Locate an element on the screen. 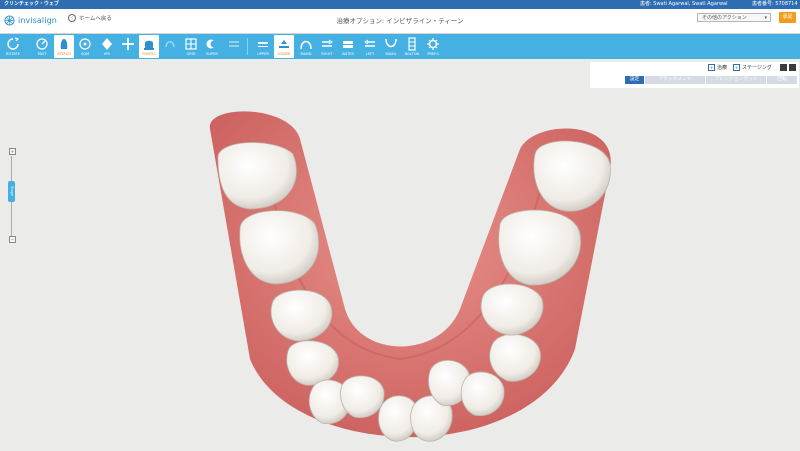 This screenshot has height=451, width=800. ipr-tool-button: IPR is located at coordinates (107, 46).